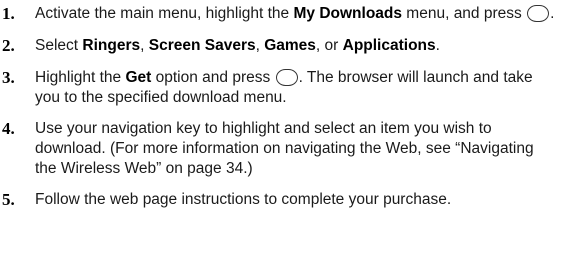 This screenshot has width=573, height=262. What do you see at coordinates (164, 13) in the screenshot?
I see `step-text: Activate the main menu, highlight the` at bounding box center [164, 13].